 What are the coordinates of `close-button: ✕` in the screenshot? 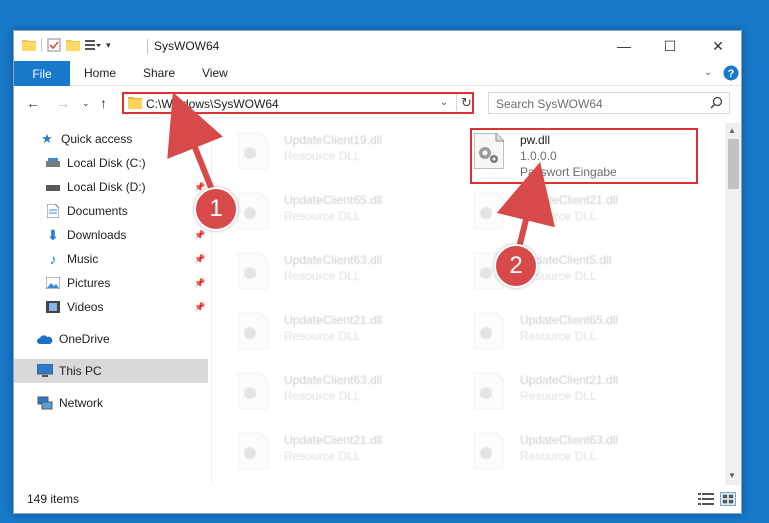 It's located at (718, 46).